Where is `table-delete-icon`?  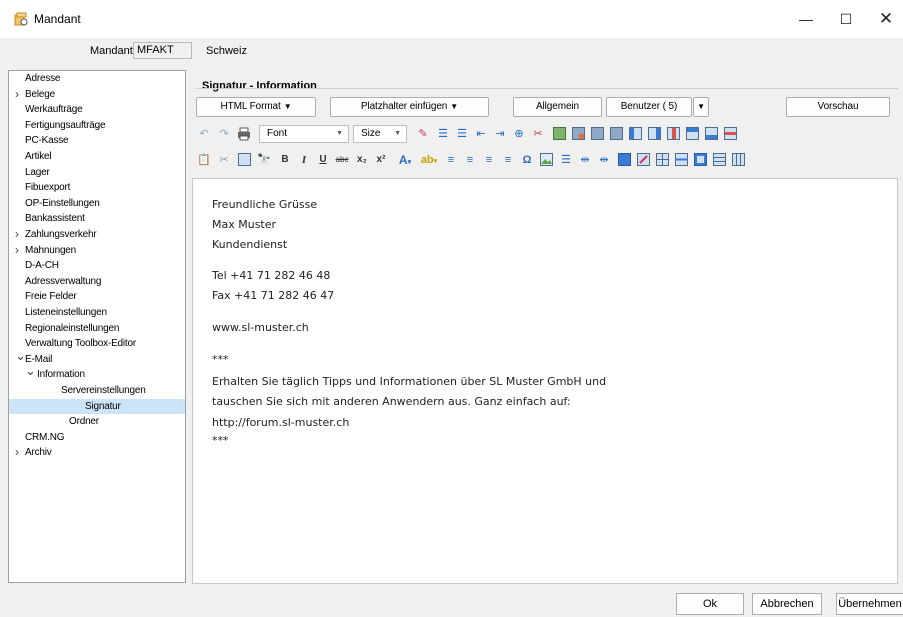 table-delete-icon is located at coordinates (578, 134).